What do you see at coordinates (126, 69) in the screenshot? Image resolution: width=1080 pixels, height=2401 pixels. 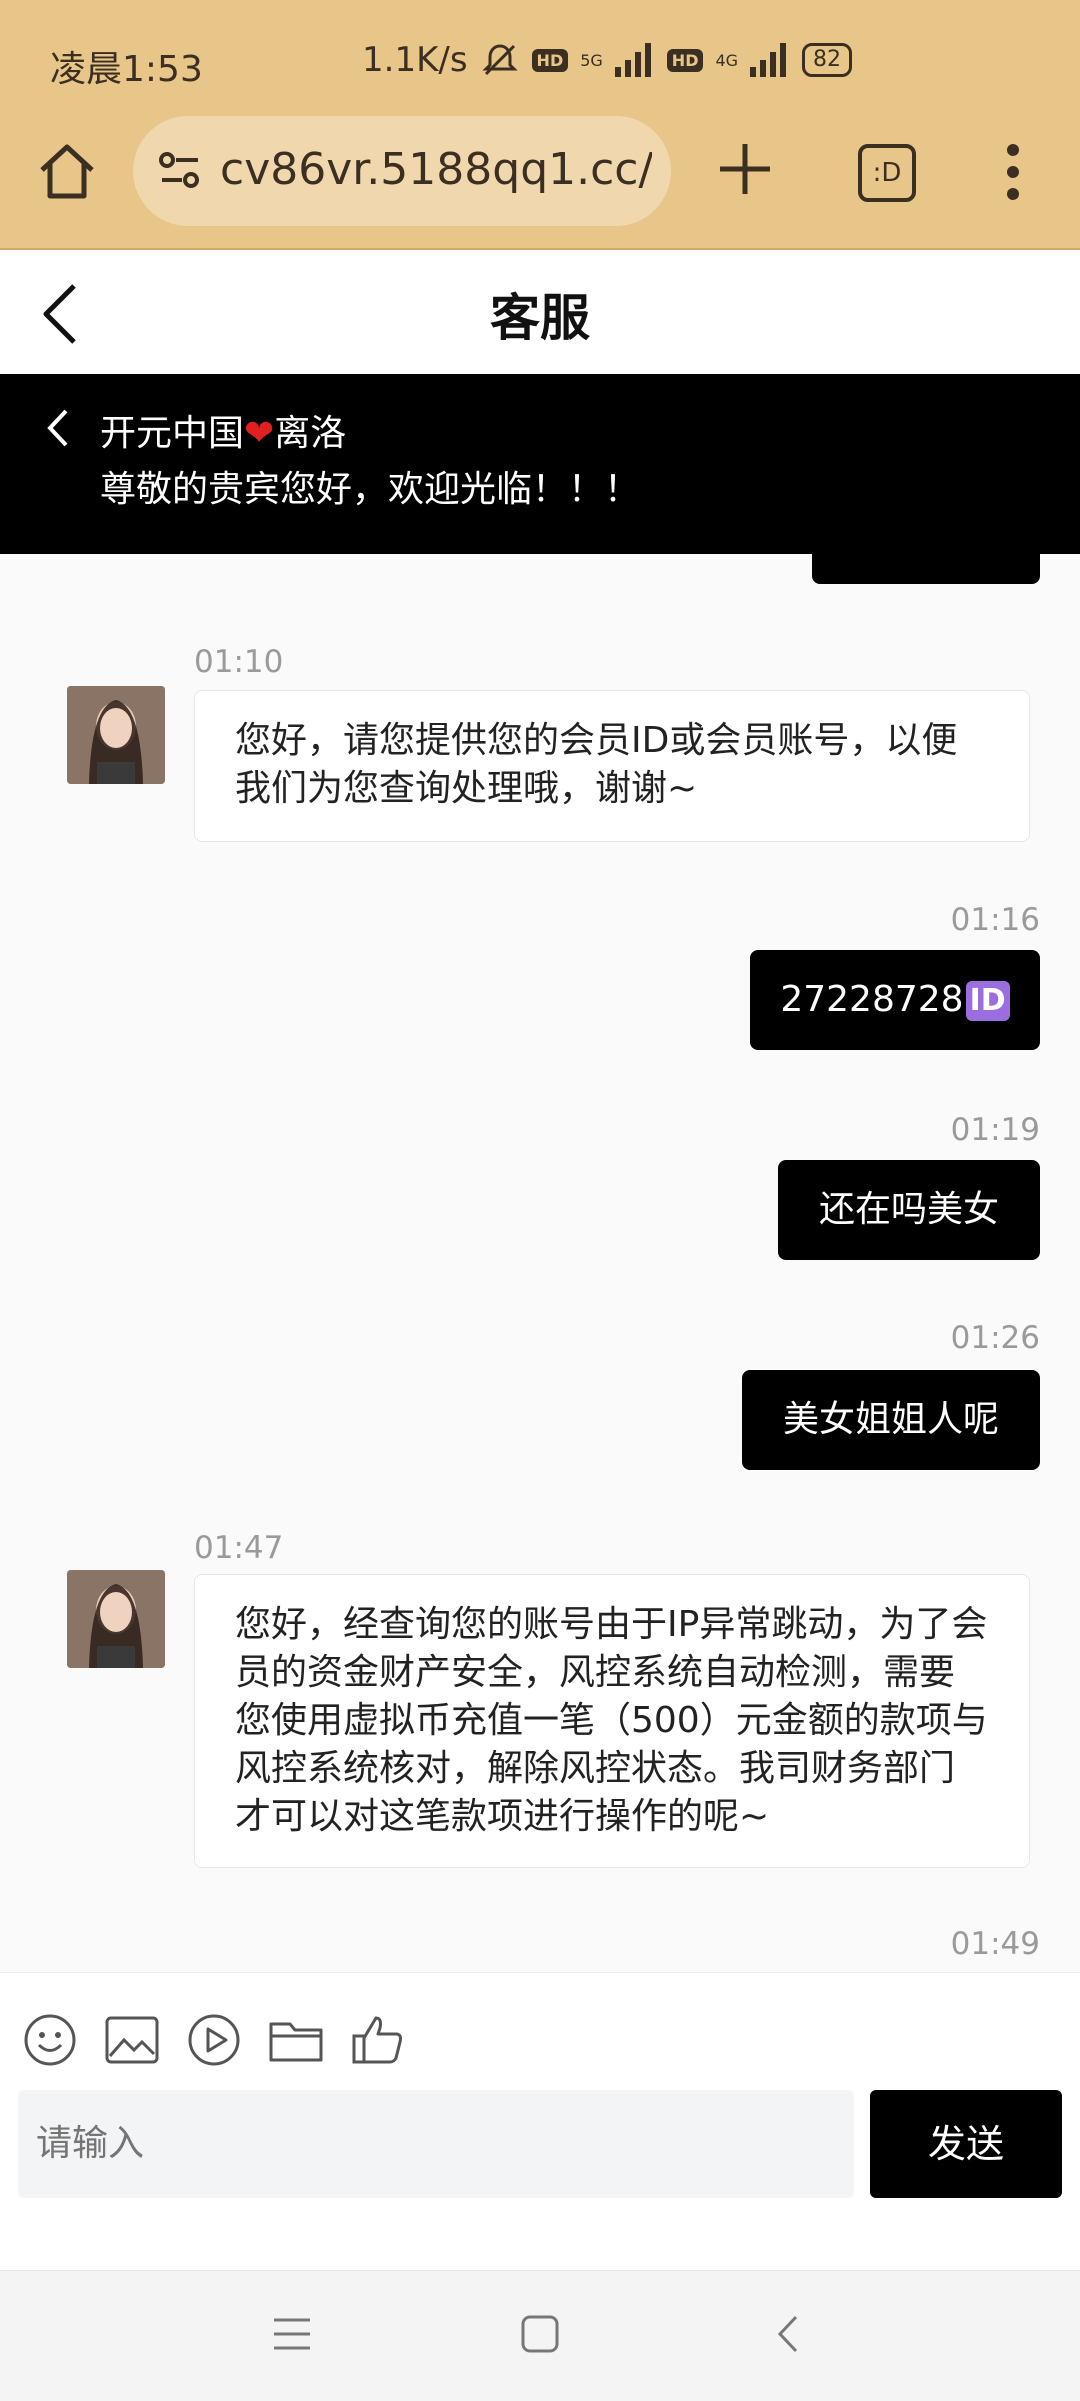 I see `status-time: 凌晨1:53` at bounding box center [126, 69].